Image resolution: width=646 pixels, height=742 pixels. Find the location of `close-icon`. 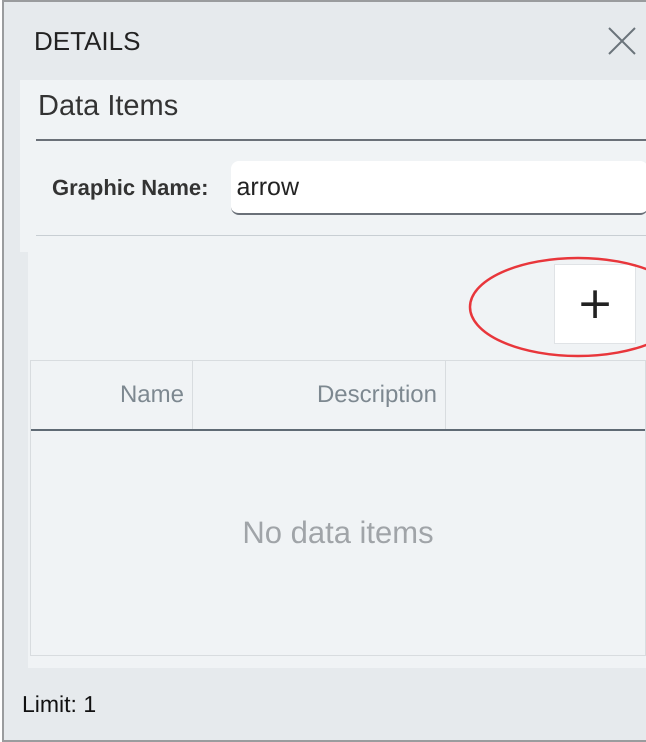

close-icon is located at coordinates (622, 41).